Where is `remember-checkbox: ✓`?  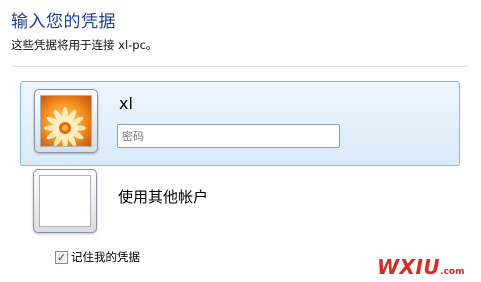
remember-checkbox: ✓ is located at coordinates (61, 257).